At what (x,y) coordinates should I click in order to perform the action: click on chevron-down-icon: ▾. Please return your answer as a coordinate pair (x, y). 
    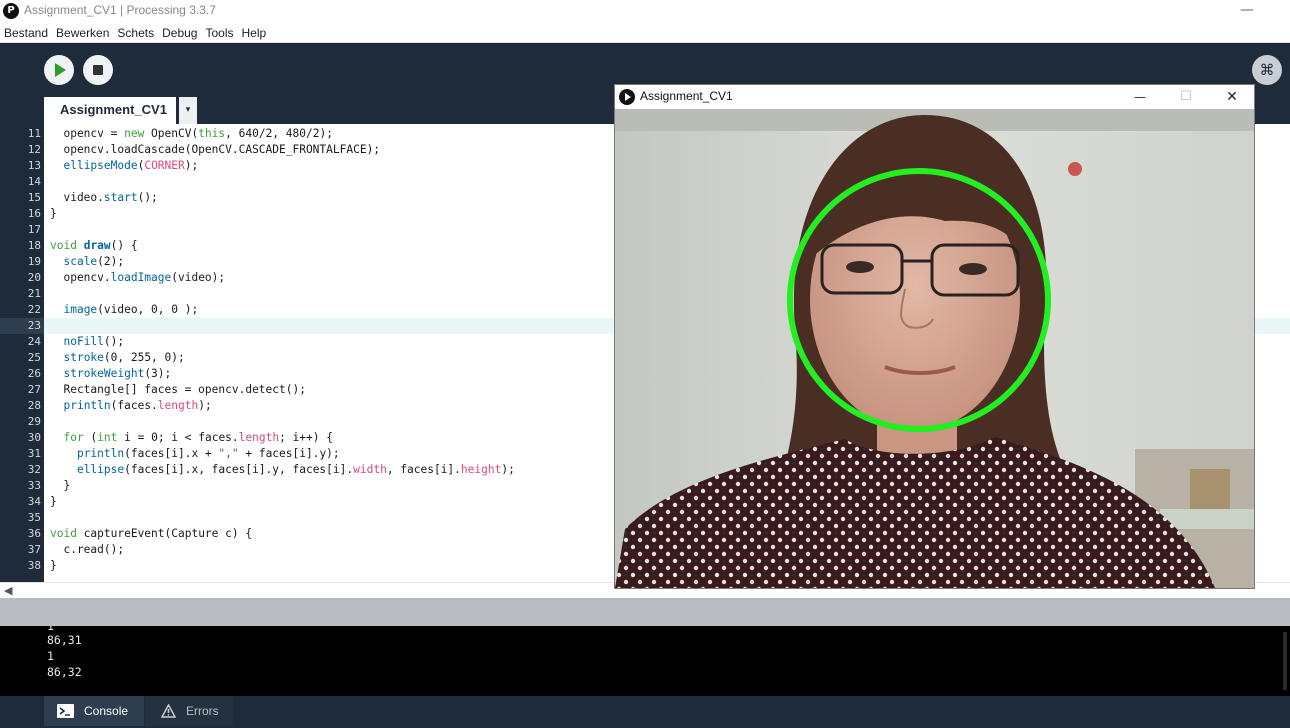
    Looking at the image, I should click on (188, 110).